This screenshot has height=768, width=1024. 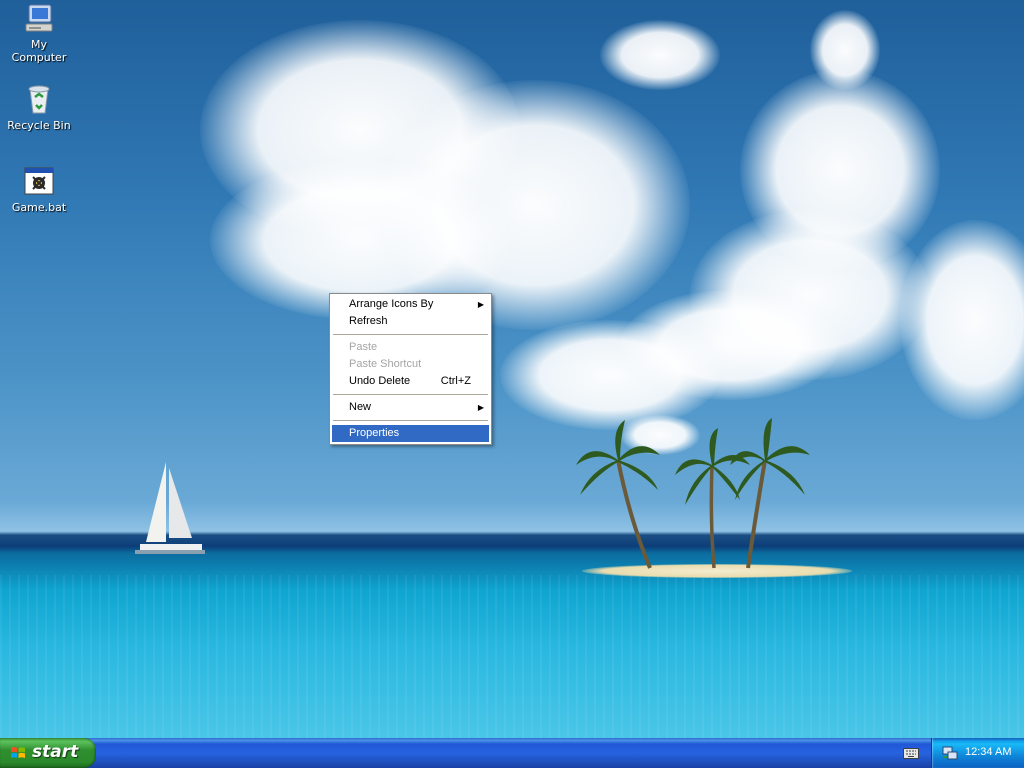 I want to click on menu-item-label: Properties, so click(x=374, y=433).